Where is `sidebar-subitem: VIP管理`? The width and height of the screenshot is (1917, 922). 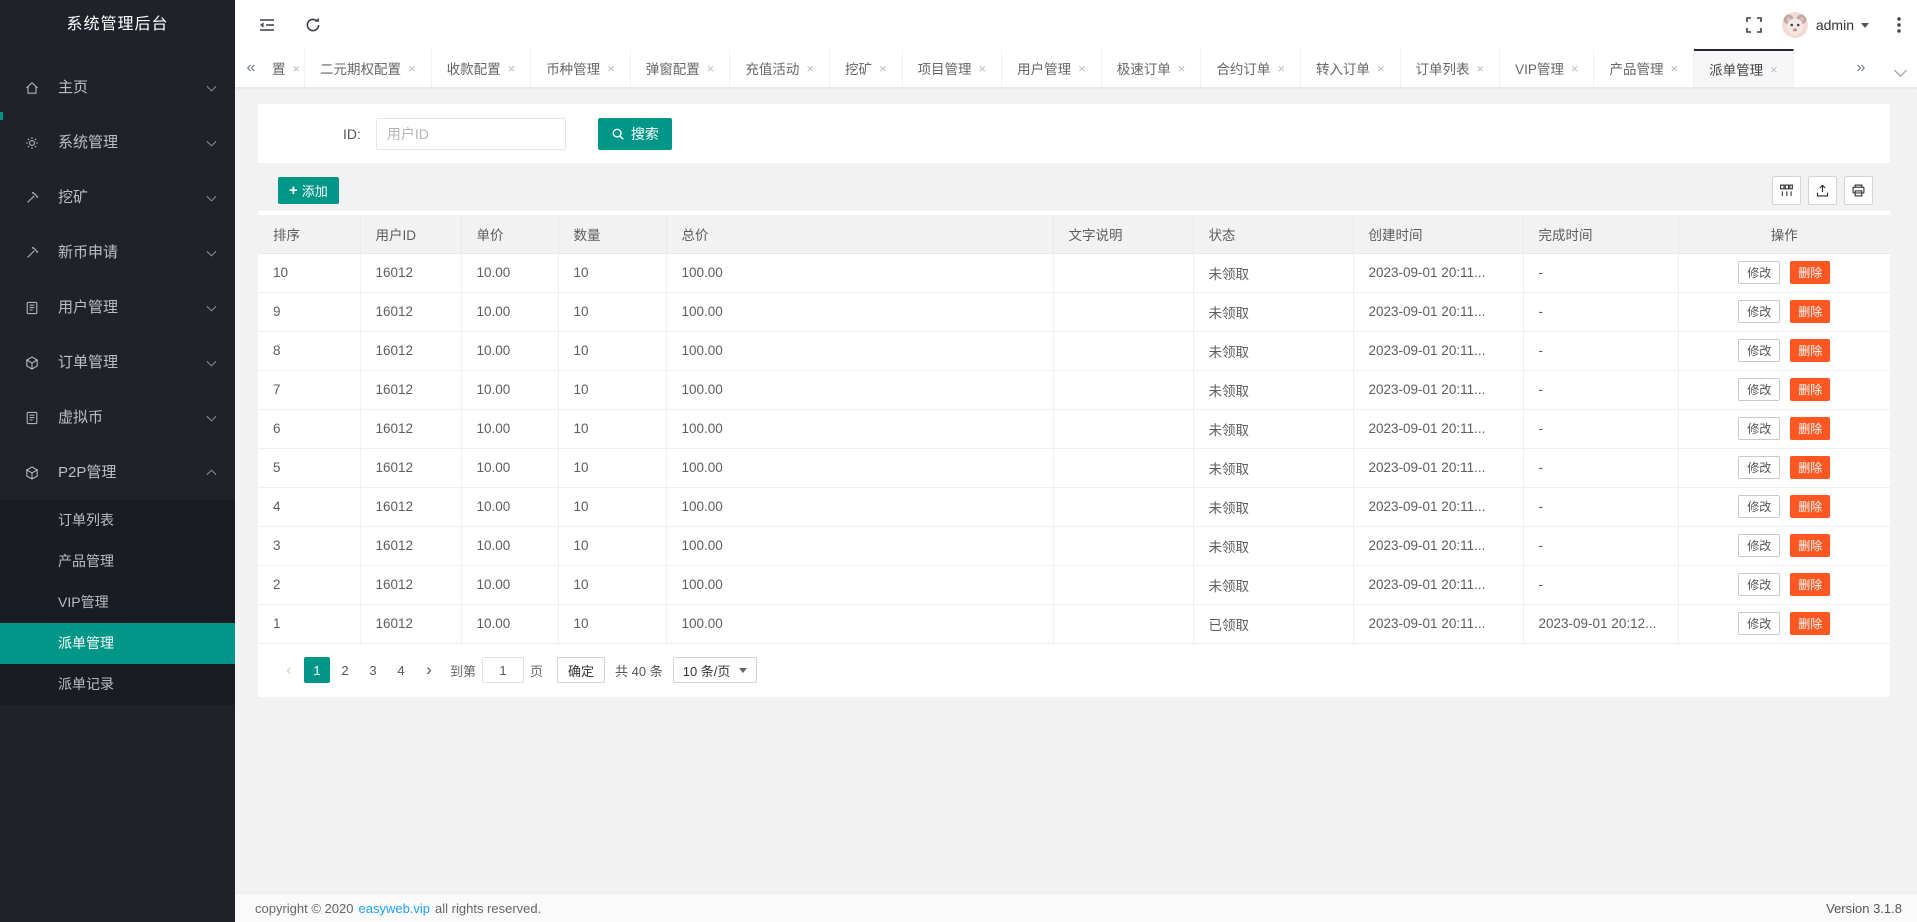 sidebar-subitem: VIP管理 is located at coordinates (117, 602).